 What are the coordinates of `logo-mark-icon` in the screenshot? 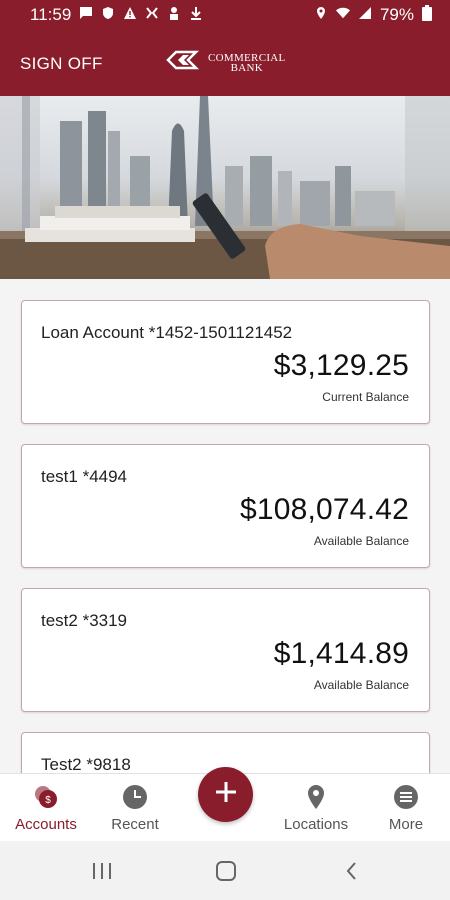 It's located at (185, 62).